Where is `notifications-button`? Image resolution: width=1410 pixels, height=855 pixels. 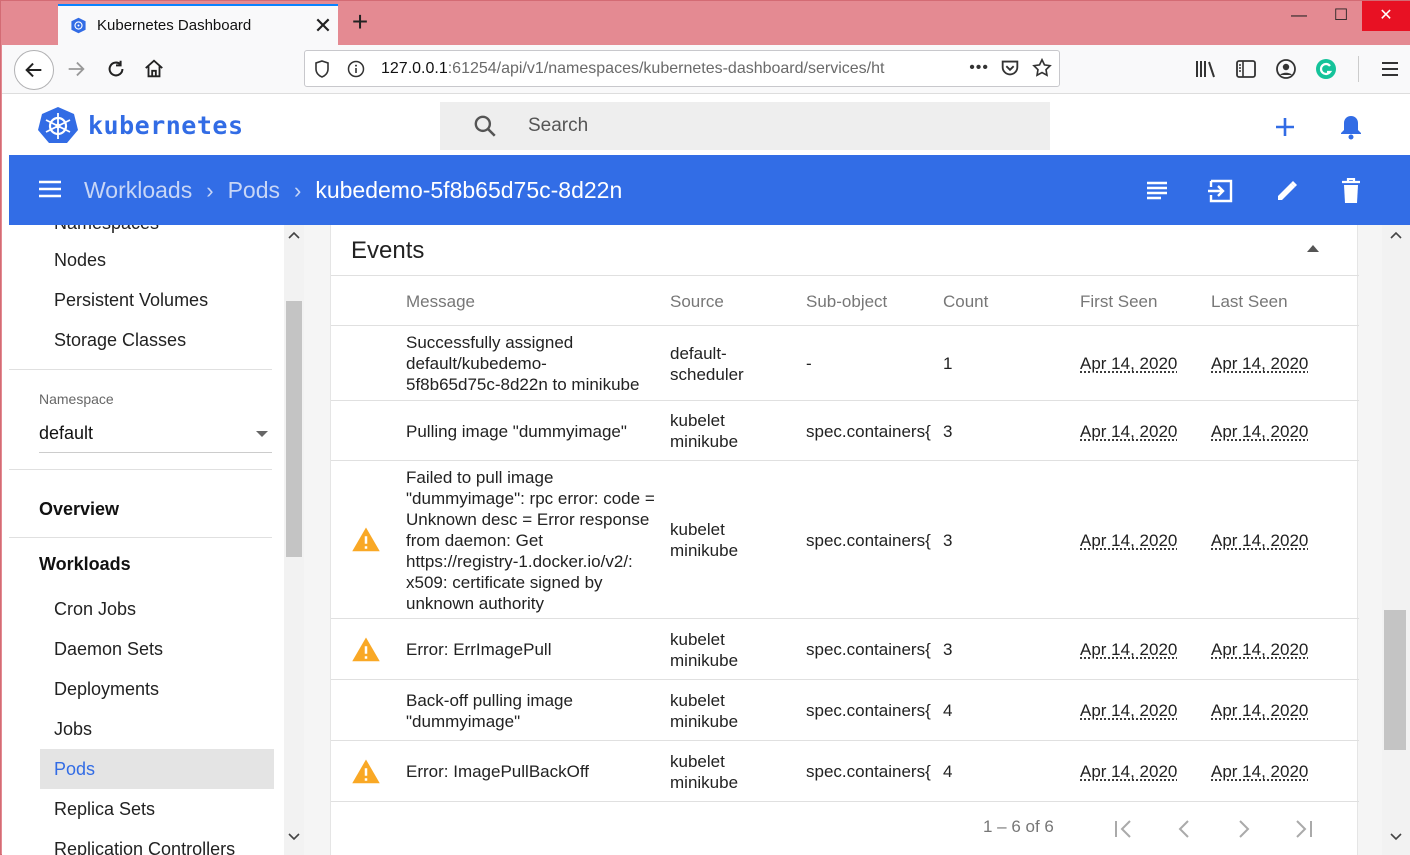
notifications-button is located at coordinates (1351, 127).